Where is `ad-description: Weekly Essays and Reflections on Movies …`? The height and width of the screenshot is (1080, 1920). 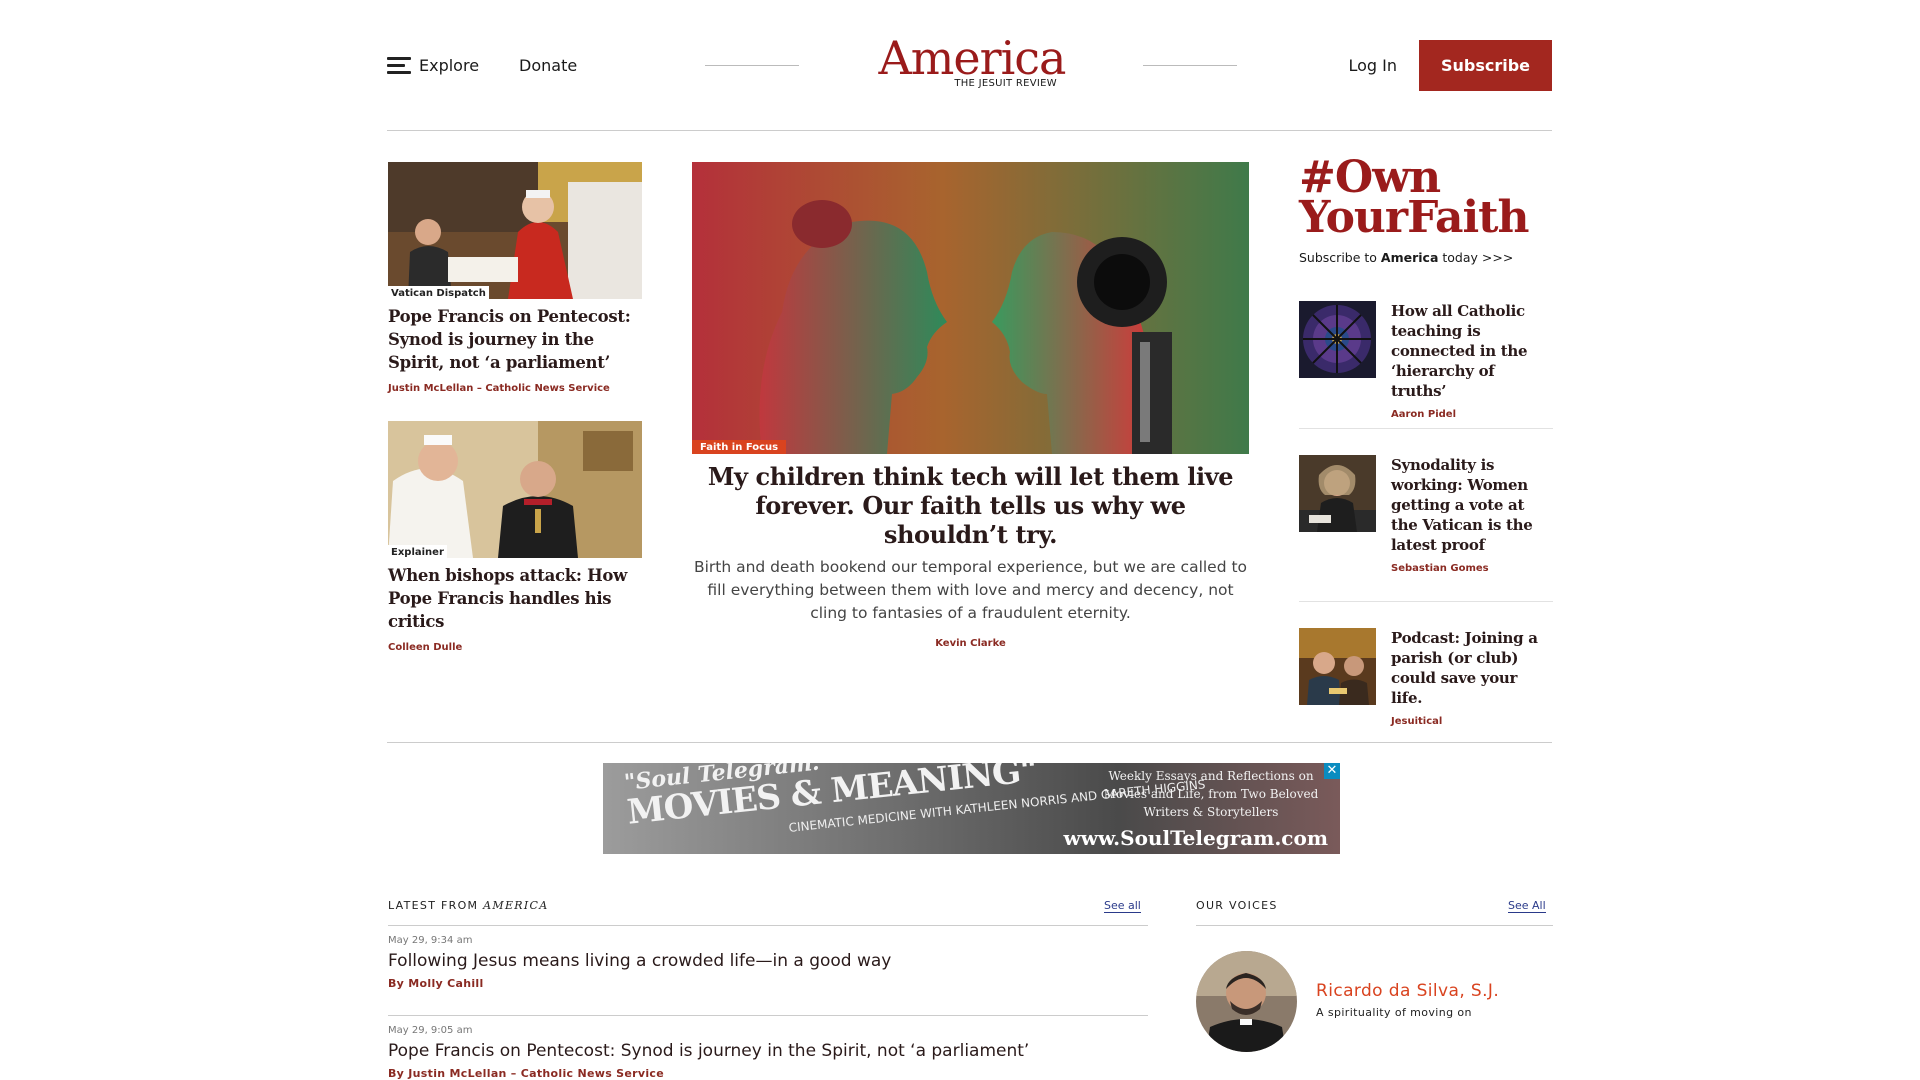
ad-description: Weekly Essays and Reflections on Movies … is located at coordinates (1211, 794).